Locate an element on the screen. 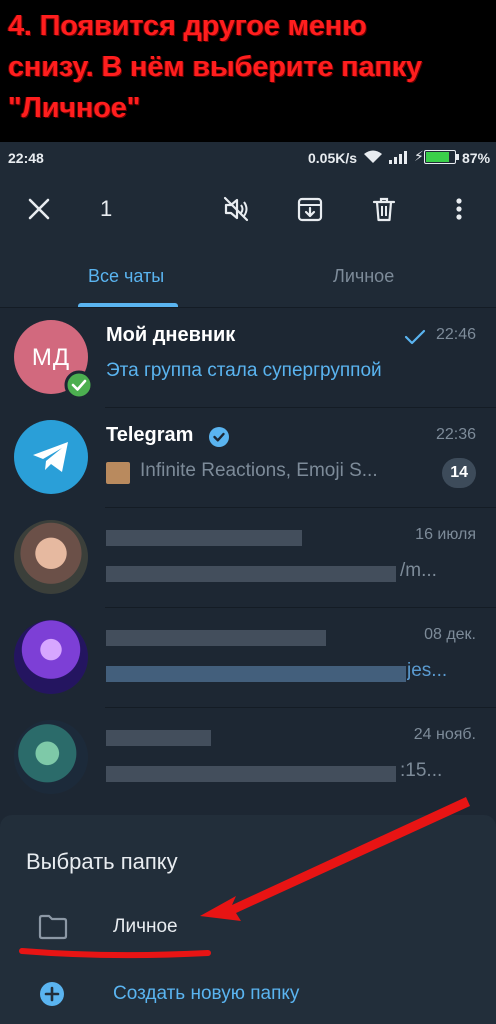 Image resolution: width=496 pixels, height=1024 pixels. chat-time: 24 нояб. is located at coordinates (444, 734).